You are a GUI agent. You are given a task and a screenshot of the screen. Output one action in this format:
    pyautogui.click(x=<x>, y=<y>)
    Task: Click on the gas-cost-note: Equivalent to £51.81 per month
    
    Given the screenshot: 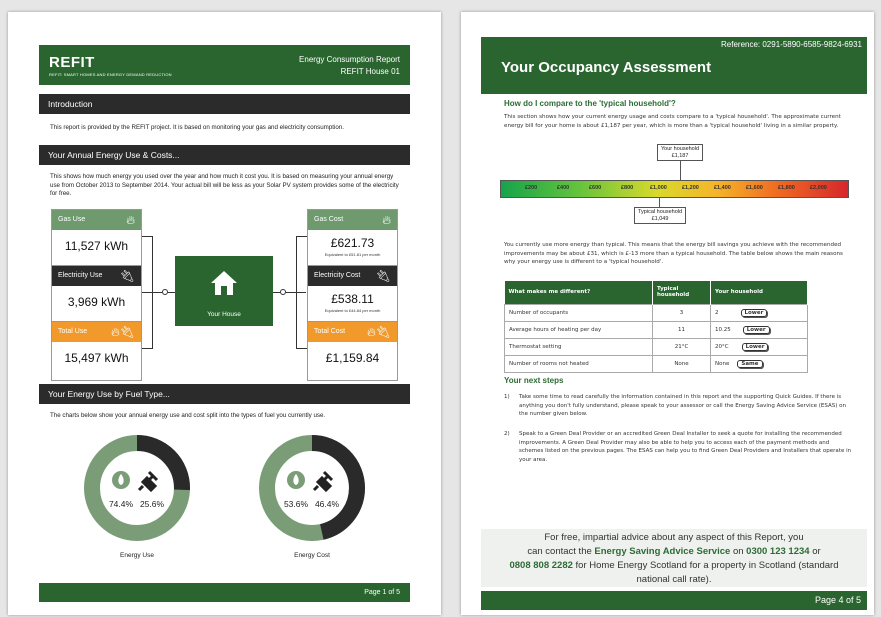 What is the action you would take?
    pyautogui.click(x=352, y=254)
    